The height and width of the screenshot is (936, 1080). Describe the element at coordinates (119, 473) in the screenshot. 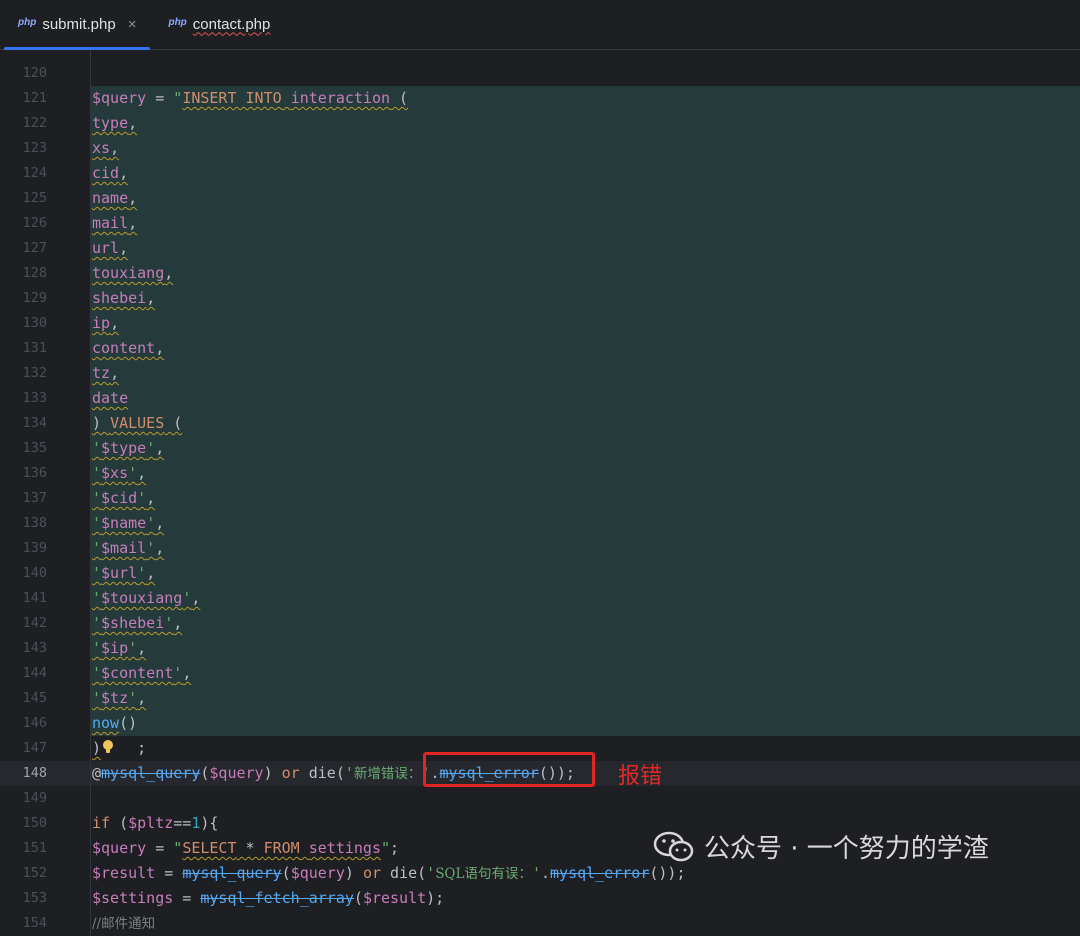

I see `code-text: '$xs',` at that location.